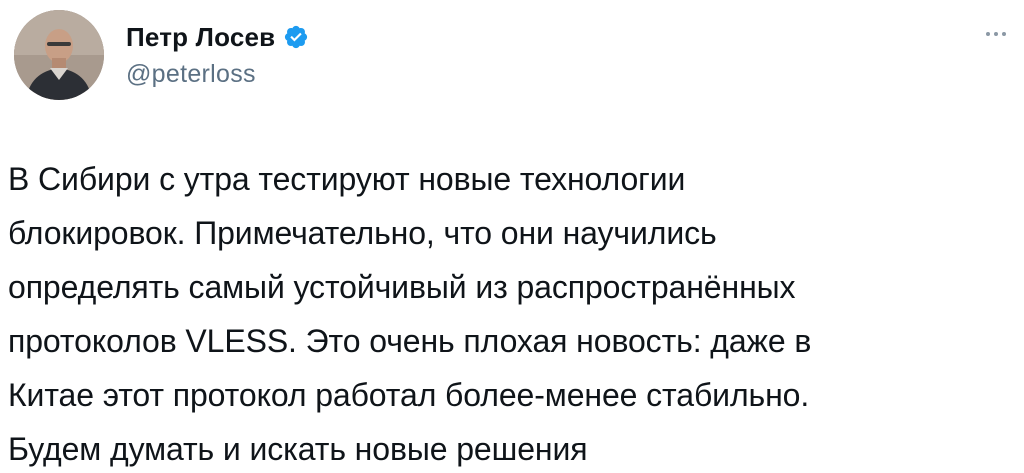 This screenshot has width=1024, height=473. What do you see at coordinates (296, 37) in the screenshot?
I see `verified-badge-icon` at bounding box center [296, 37].